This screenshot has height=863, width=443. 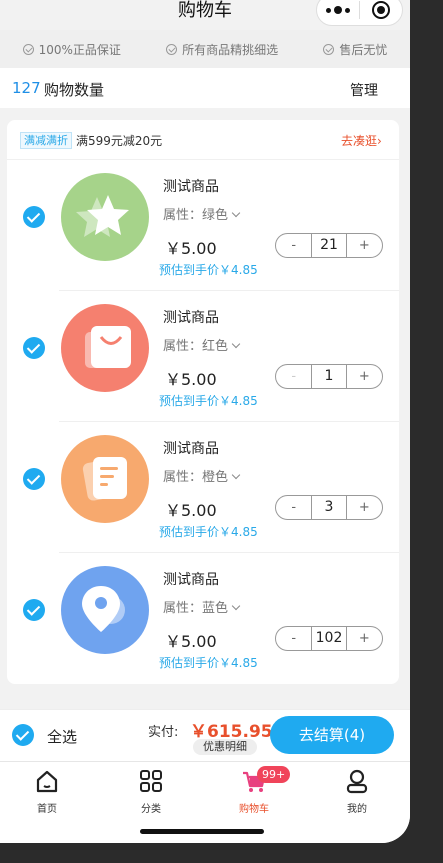 What do you see at coordinates (274, 774) in the screenshot?
I see `cart-badge: 99+` at bounding box center [274, 774].